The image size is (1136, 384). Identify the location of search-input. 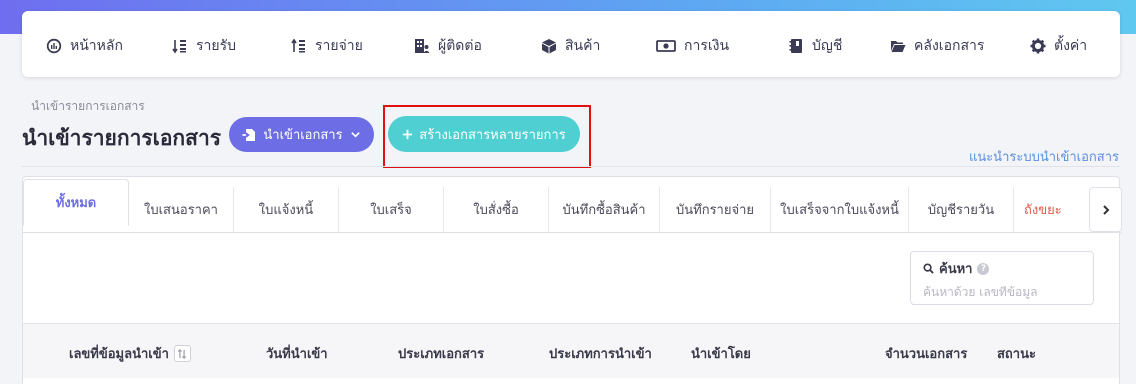
(1002, 292).